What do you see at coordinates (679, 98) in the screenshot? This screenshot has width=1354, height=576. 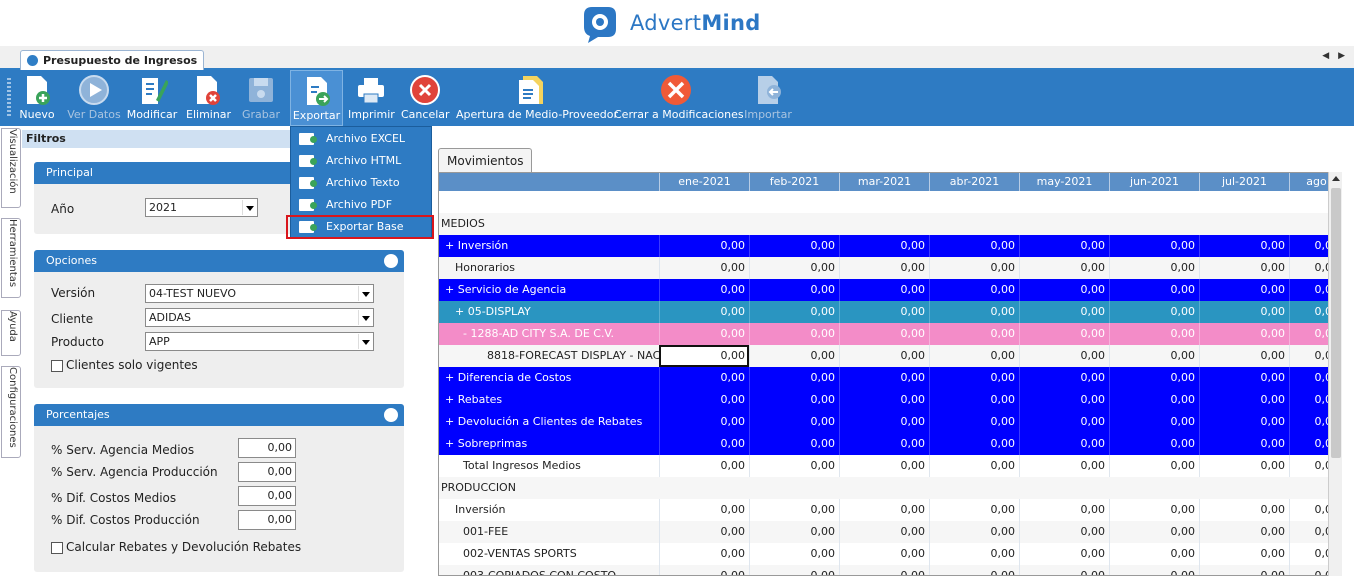 I see `close-modifications-button: Cerrar a Modificaciones` at bounding box center [679, 98].